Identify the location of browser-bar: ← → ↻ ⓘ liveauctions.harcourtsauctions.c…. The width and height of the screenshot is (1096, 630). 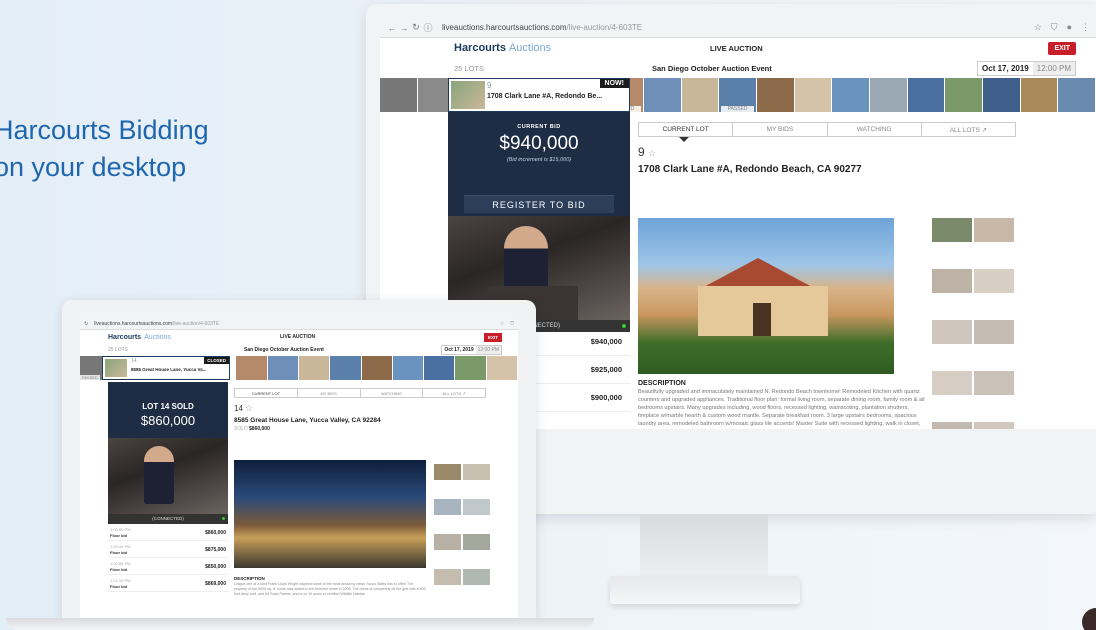
(738, 28).